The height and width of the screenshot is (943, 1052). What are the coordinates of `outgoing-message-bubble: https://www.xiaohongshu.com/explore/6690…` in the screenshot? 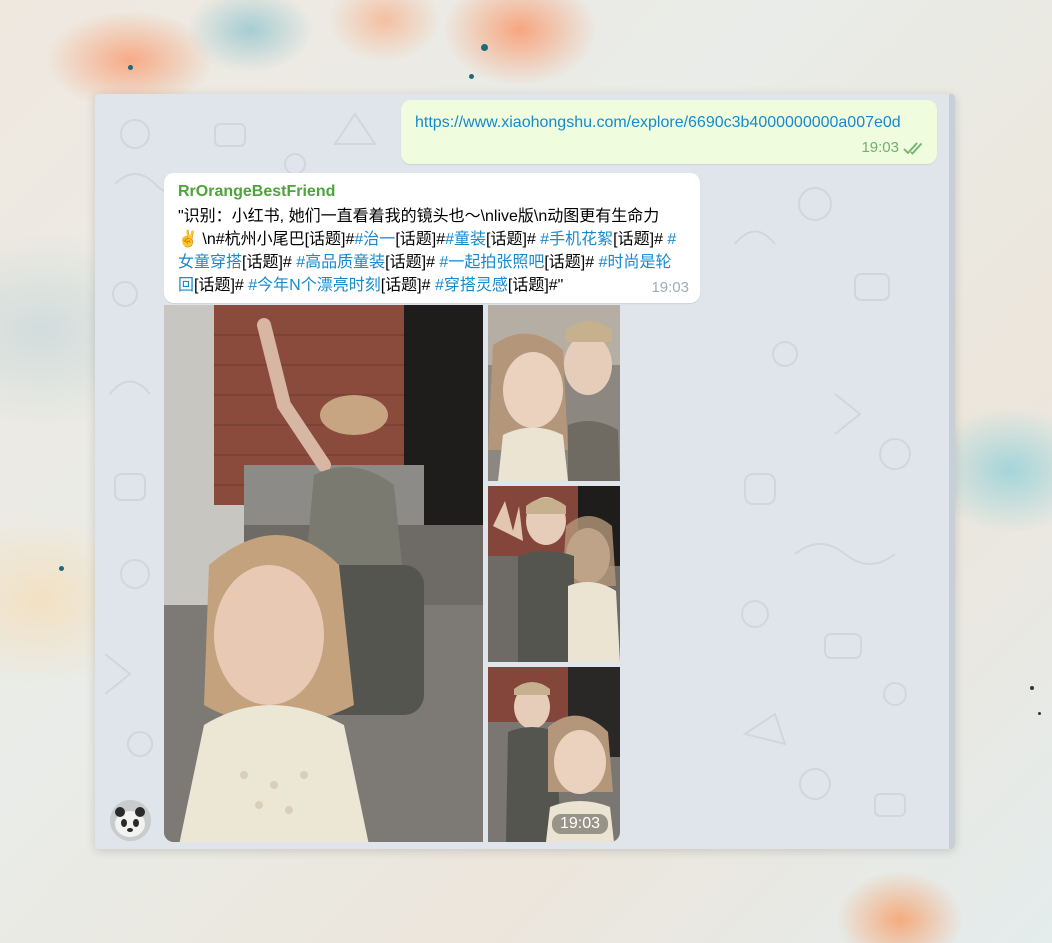 It's located at (669, 132).